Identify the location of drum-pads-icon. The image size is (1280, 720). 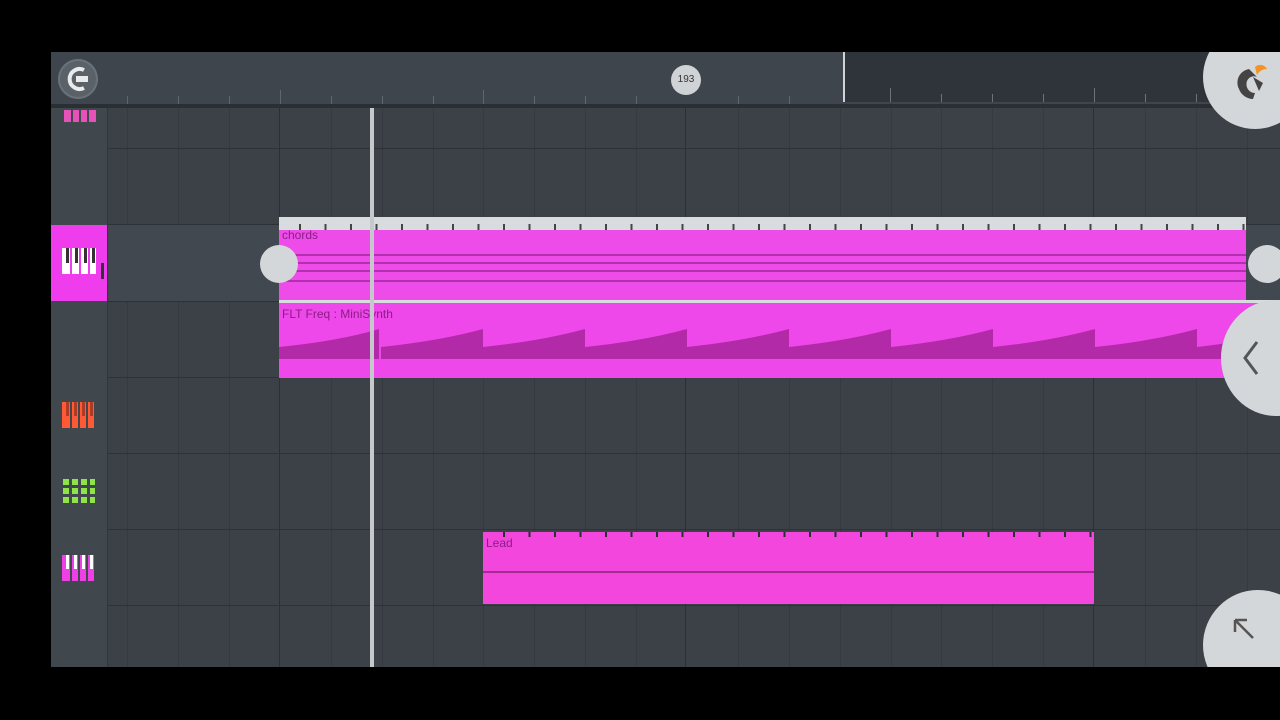
(79, 491).